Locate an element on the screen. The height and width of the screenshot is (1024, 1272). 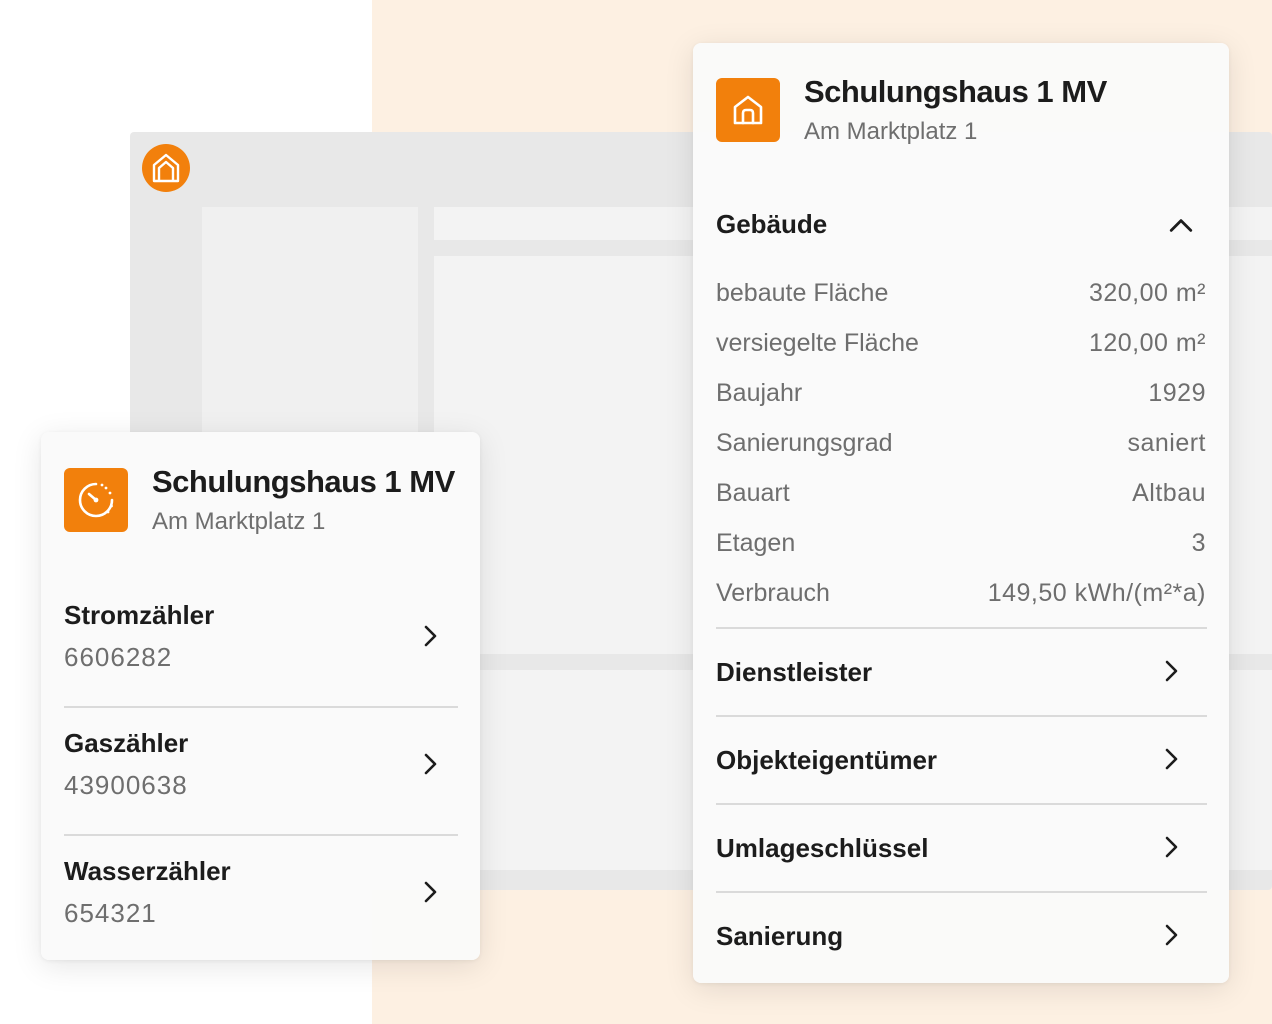
property-label: Bauart is located at coordinates (753, 492).